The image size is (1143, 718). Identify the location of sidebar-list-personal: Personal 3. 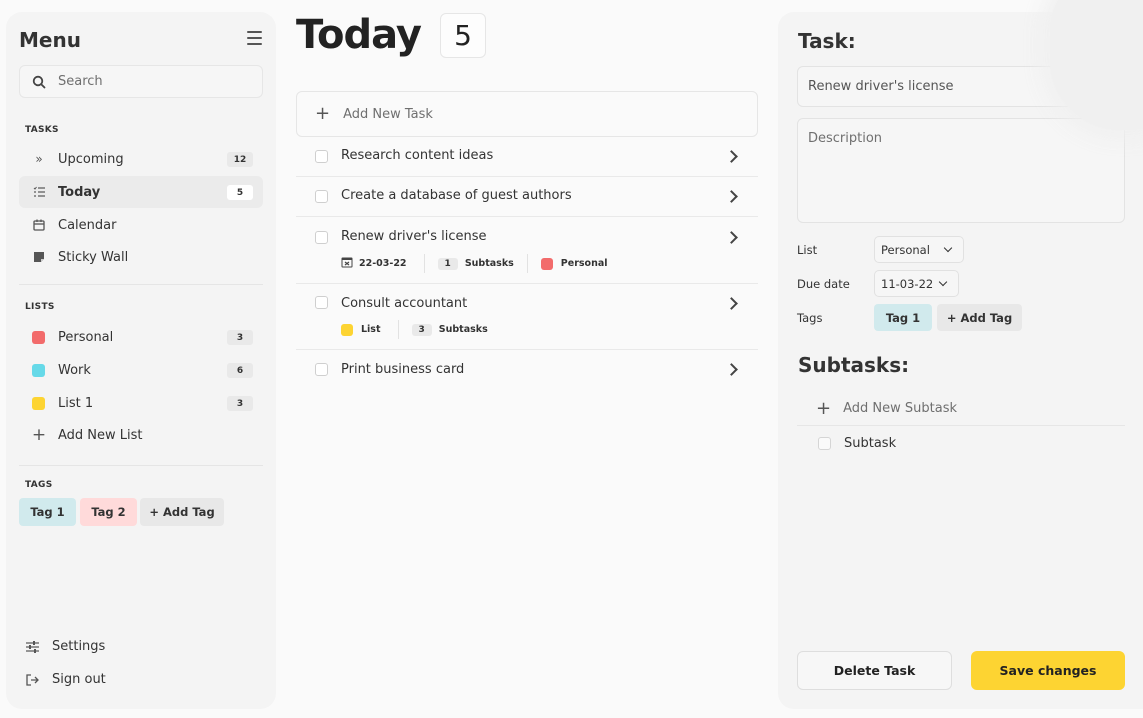
(141, 337).